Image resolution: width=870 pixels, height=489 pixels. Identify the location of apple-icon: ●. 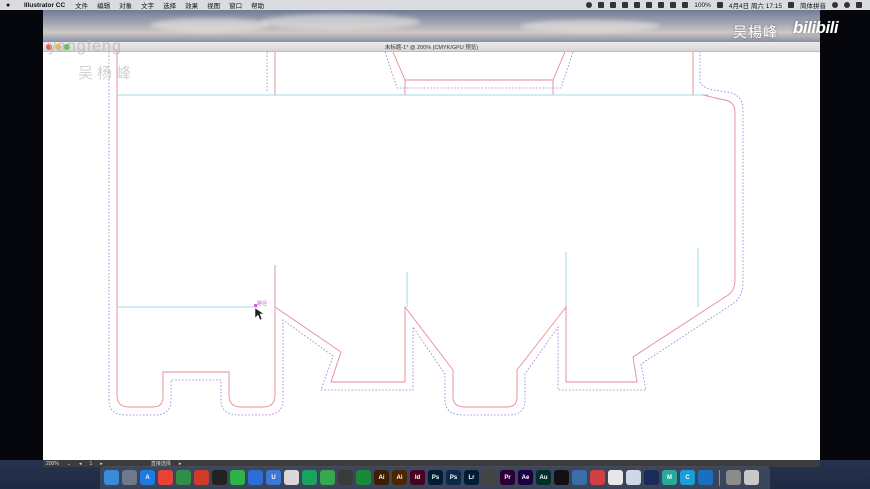
(11, 5).